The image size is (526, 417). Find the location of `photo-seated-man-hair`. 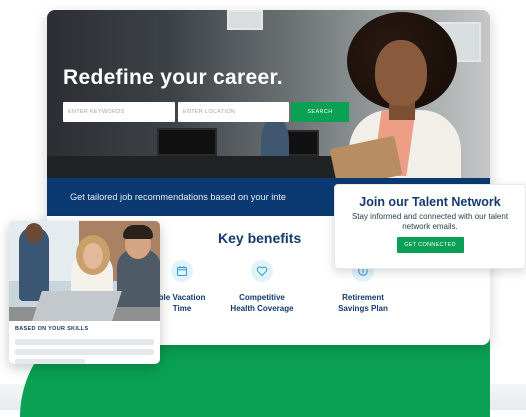

photo-seated-man-hair is located at coordinates (138, 232).